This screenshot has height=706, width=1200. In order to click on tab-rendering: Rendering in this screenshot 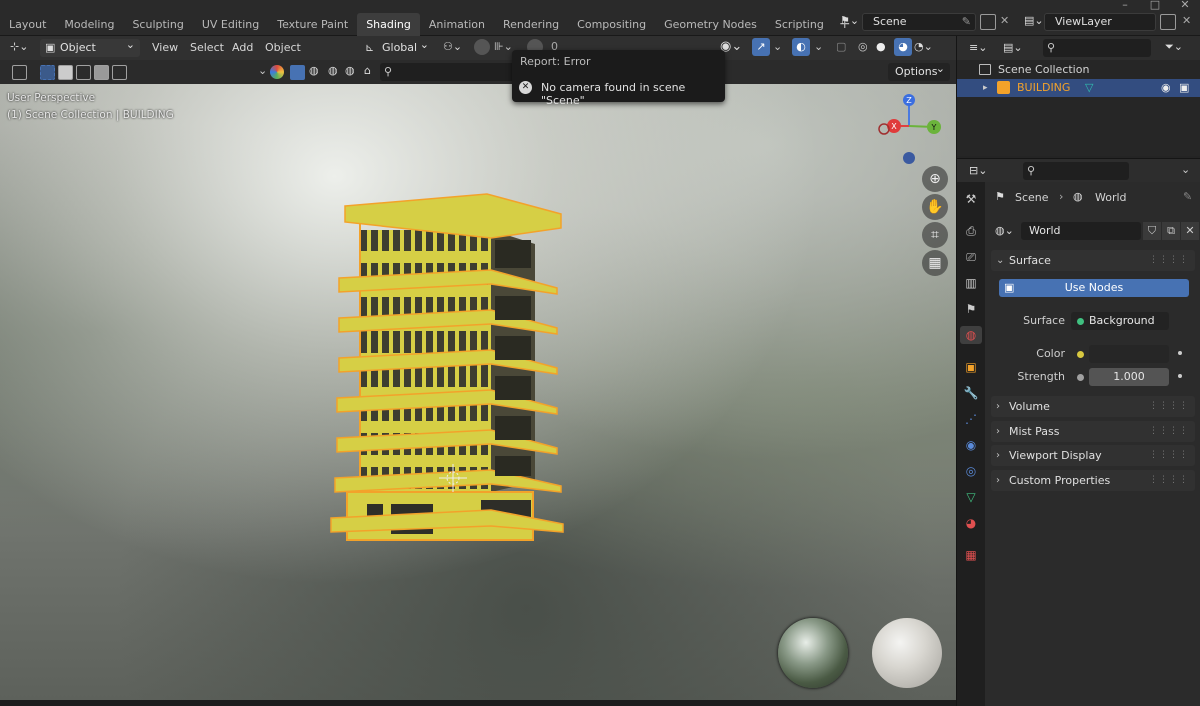, I will do `click(531, 24)`.